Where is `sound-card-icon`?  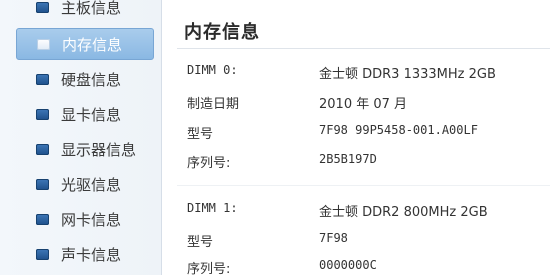
sound-card-icon is located at coordinates (42, 254).